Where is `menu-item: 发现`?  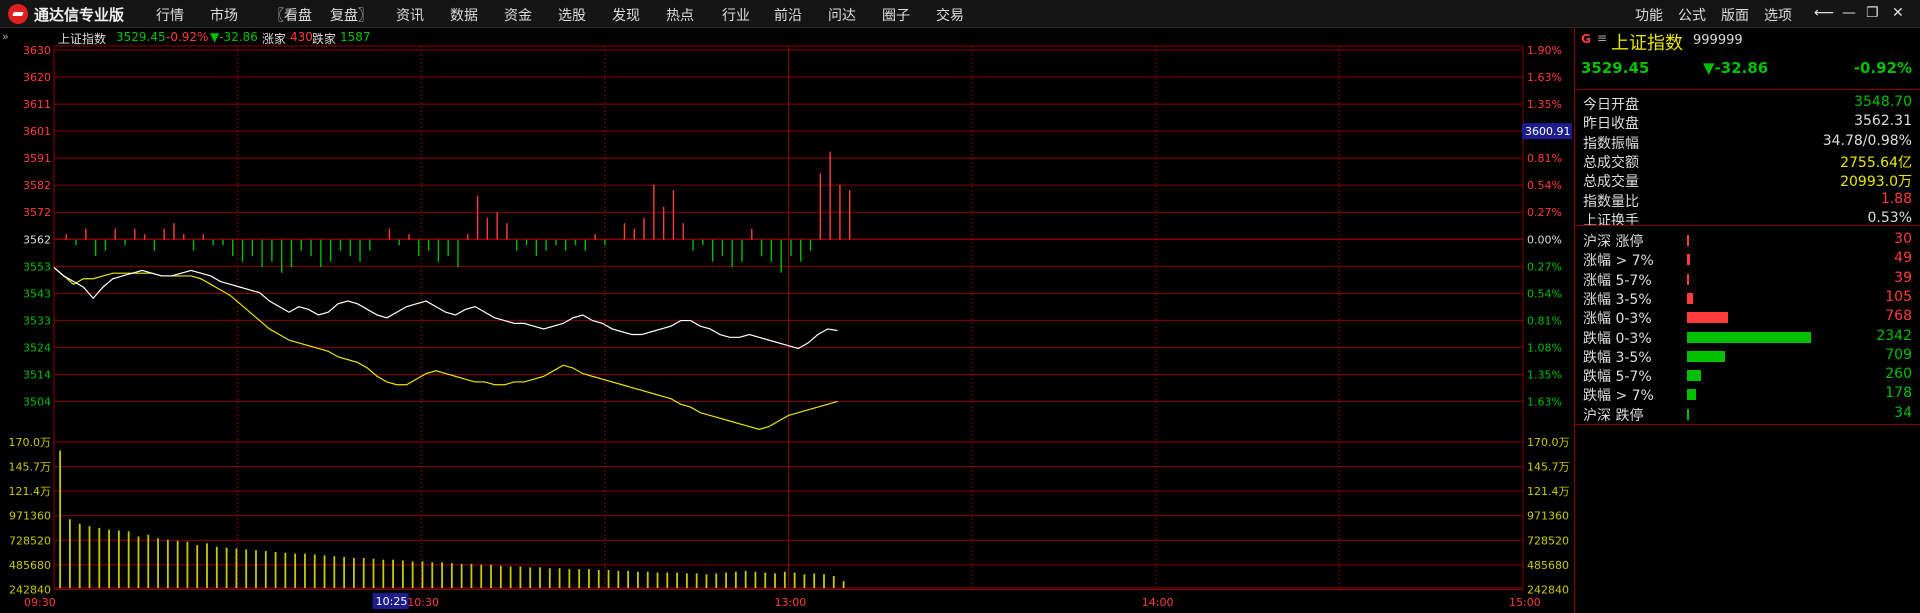 menu-item: 发现 is located at coordinates (626, 15).